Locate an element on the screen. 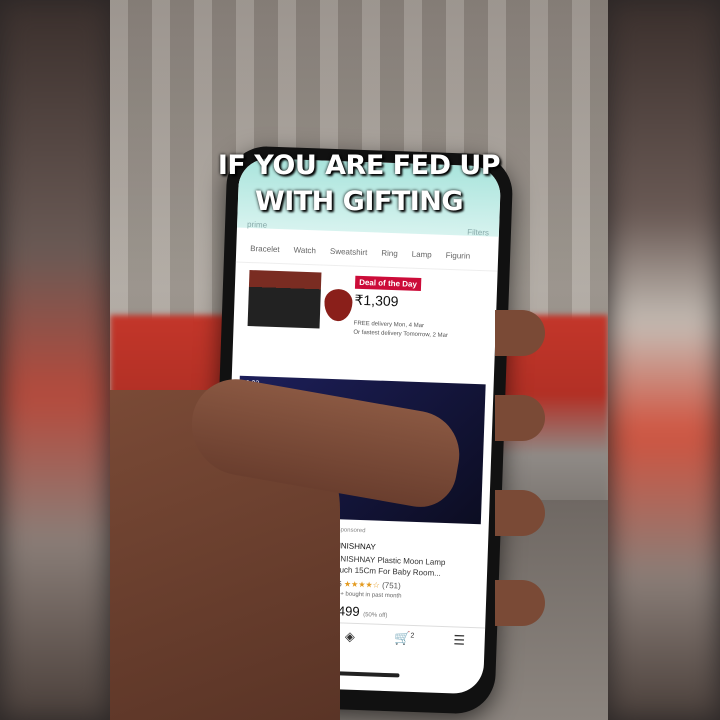  chip-bracelet: Bracelet is located at coordinates (265, 253).